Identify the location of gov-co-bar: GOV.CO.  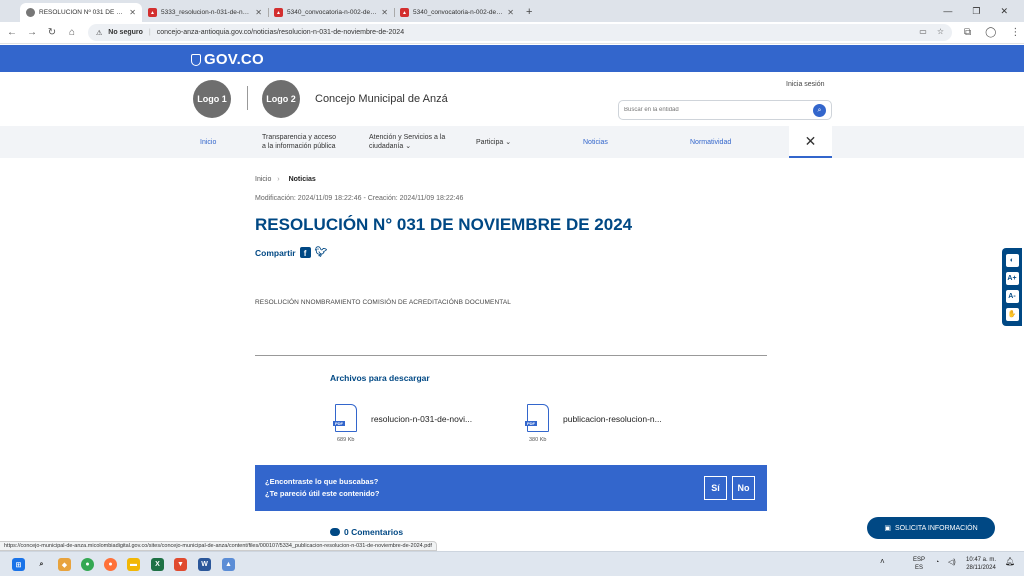
(512, 58).